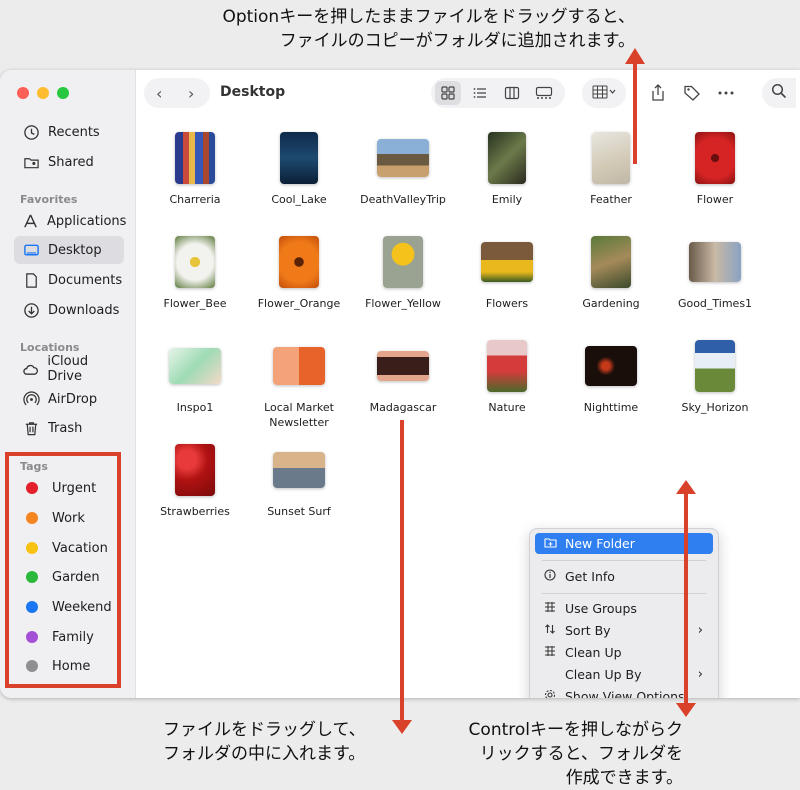 This screenshot has height=790, width=800. What do you see at coordinates (635, 112) in the screenshot?
I see `option-drag-arrow` at bounding box center [635, 112].